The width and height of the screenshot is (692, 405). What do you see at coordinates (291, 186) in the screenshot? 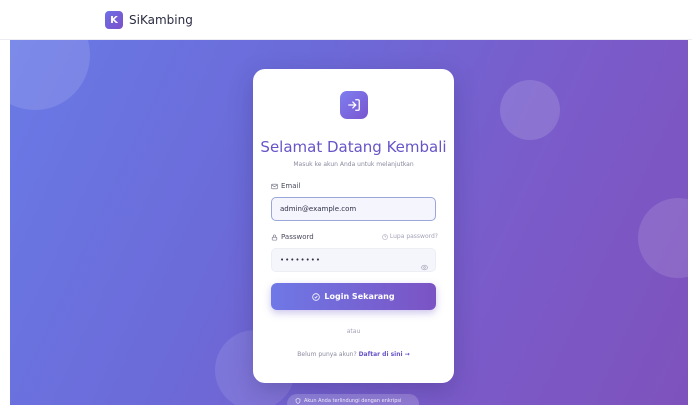
I see `email-label-text: Email` at bounding box center [291, 186].